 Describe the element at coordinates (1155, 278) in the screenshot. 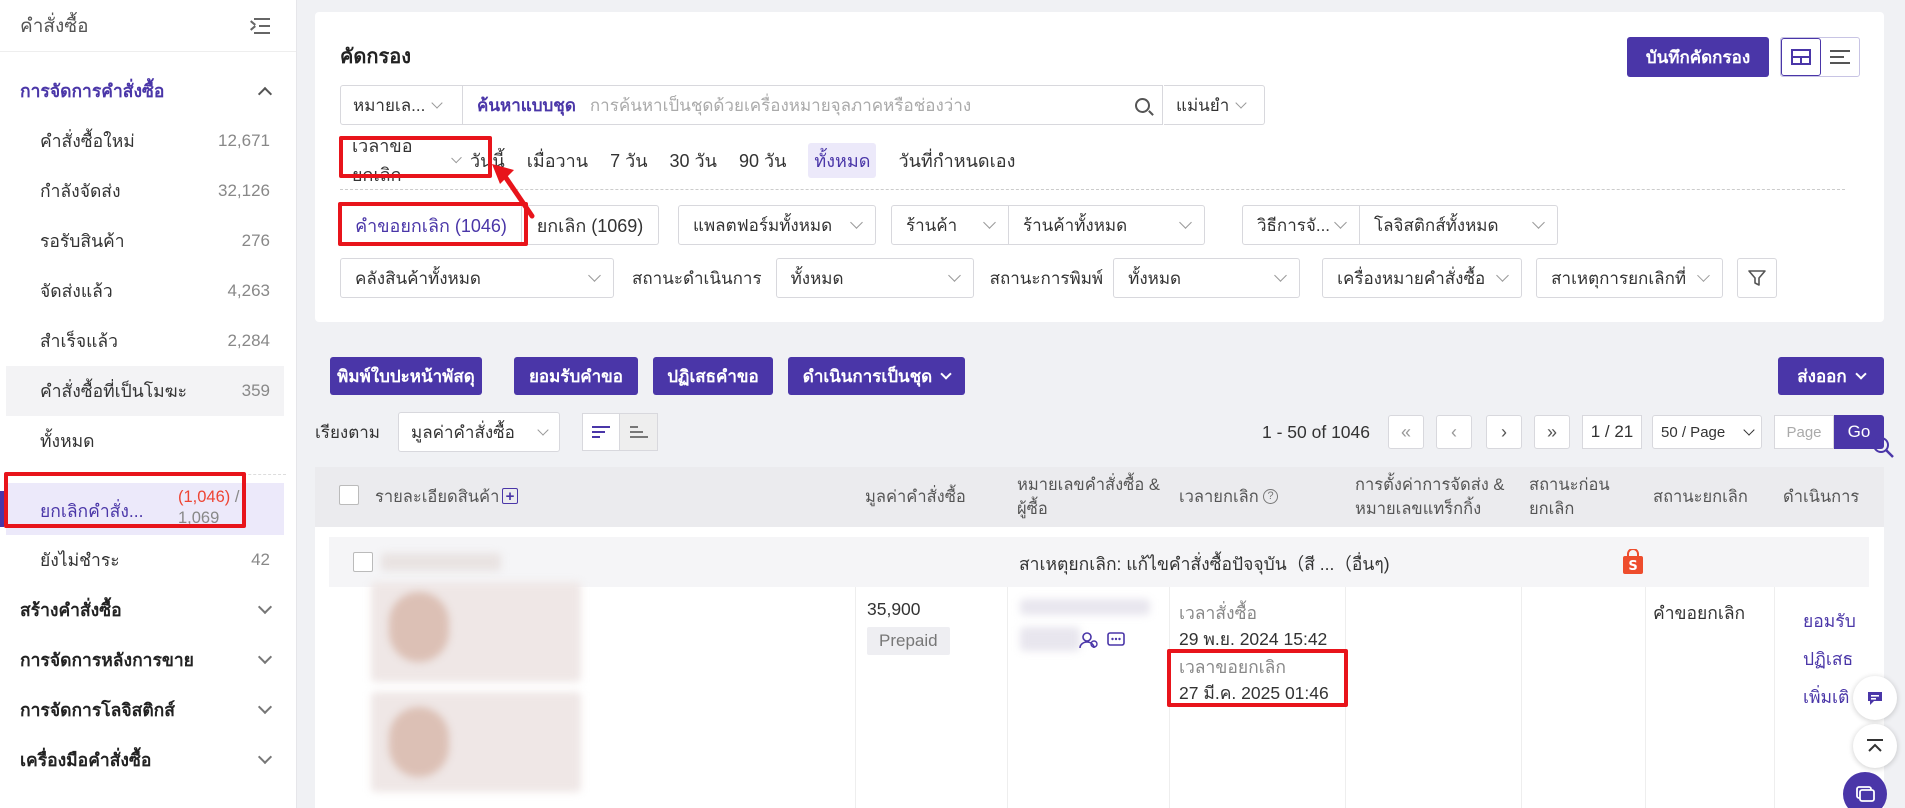

I see `print-status-value: ทั้งหมด` at that location.